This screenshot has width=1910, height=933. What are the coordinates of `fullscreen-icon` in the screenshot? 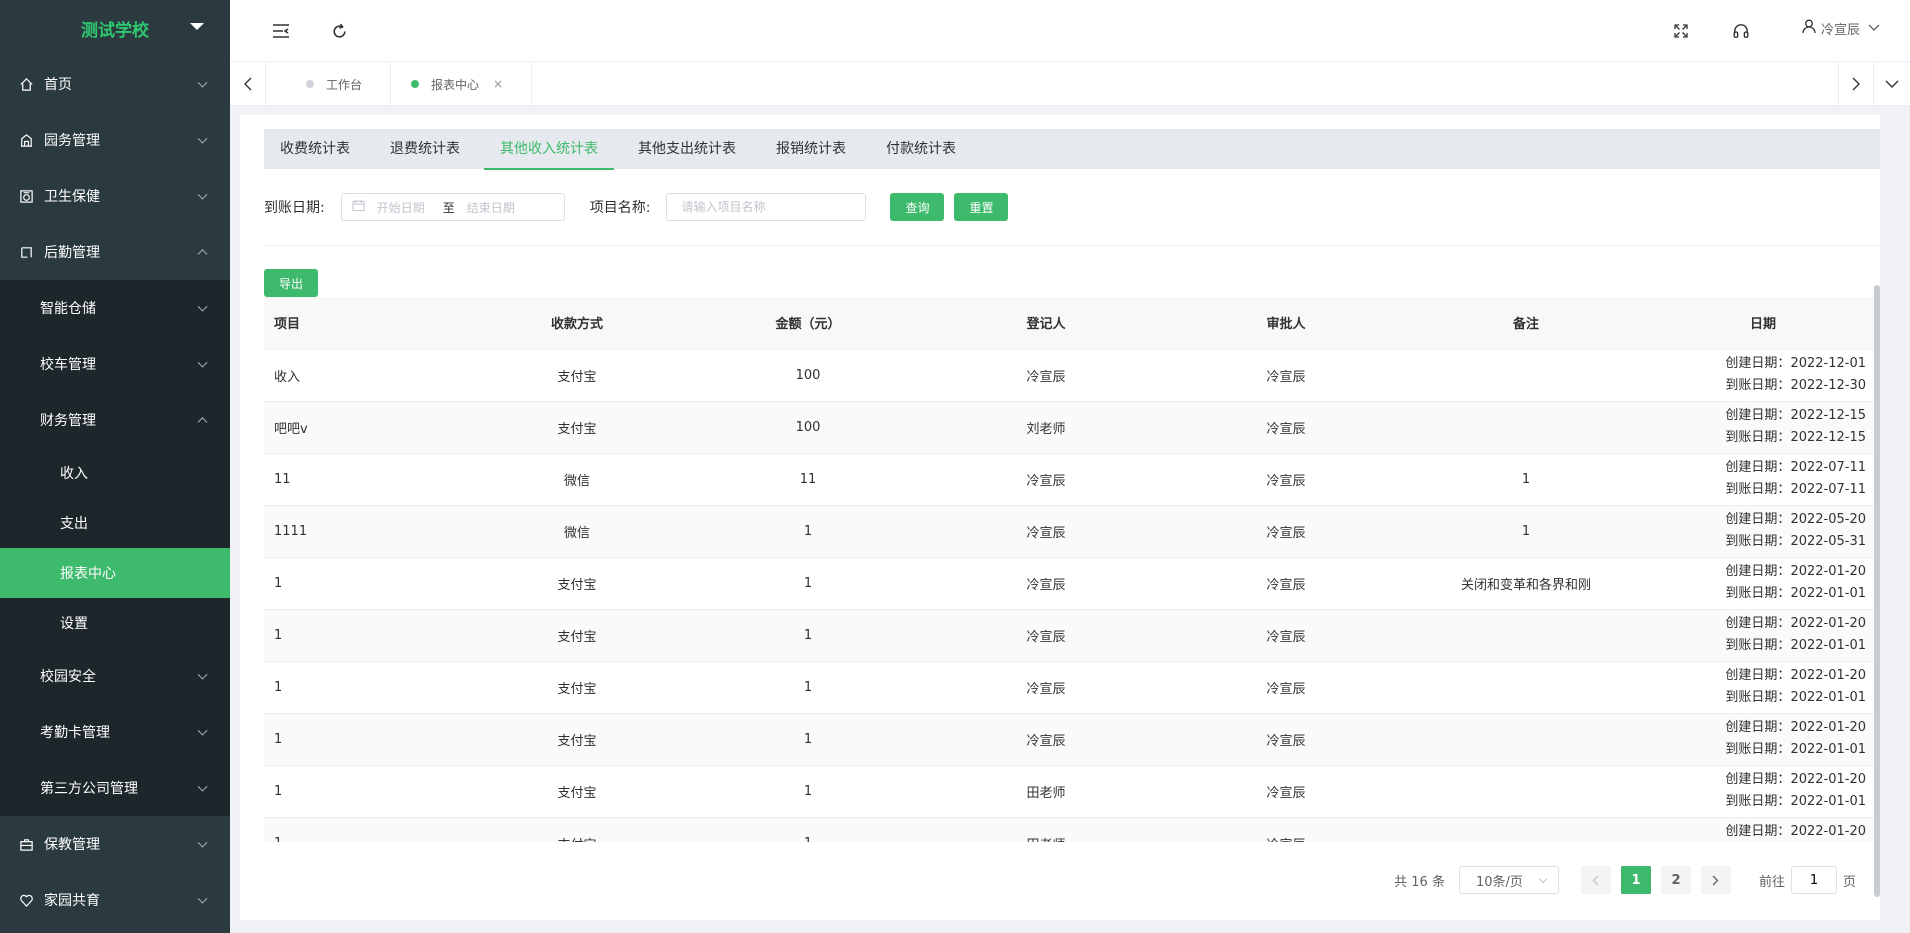 It's located at (1681, 31).